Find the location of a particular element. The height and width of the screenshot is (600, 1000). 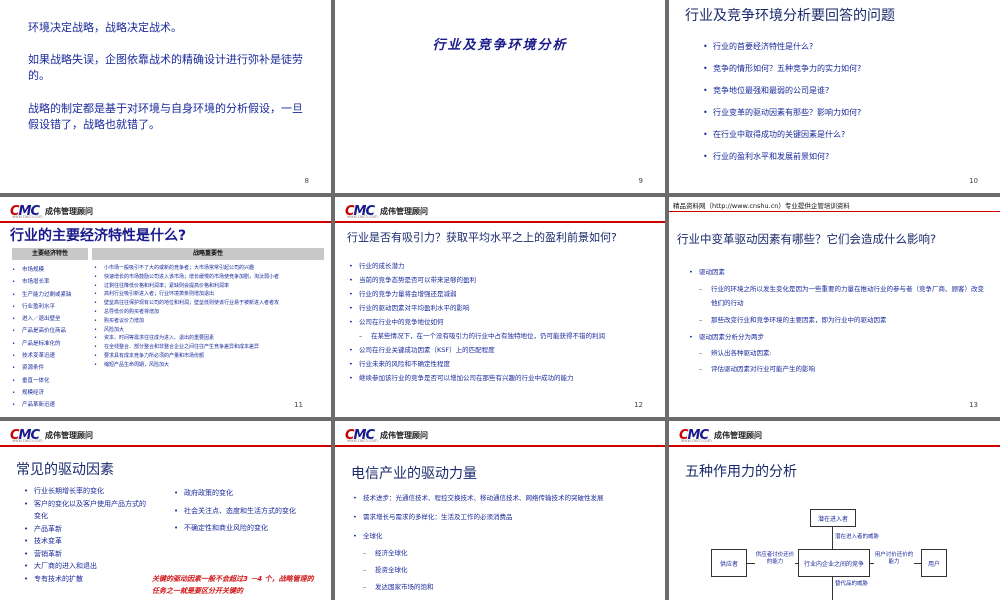

list-item: 资本、时间等需求往往成为进入、退出的重要因素 is located at coordinates (208, 338).